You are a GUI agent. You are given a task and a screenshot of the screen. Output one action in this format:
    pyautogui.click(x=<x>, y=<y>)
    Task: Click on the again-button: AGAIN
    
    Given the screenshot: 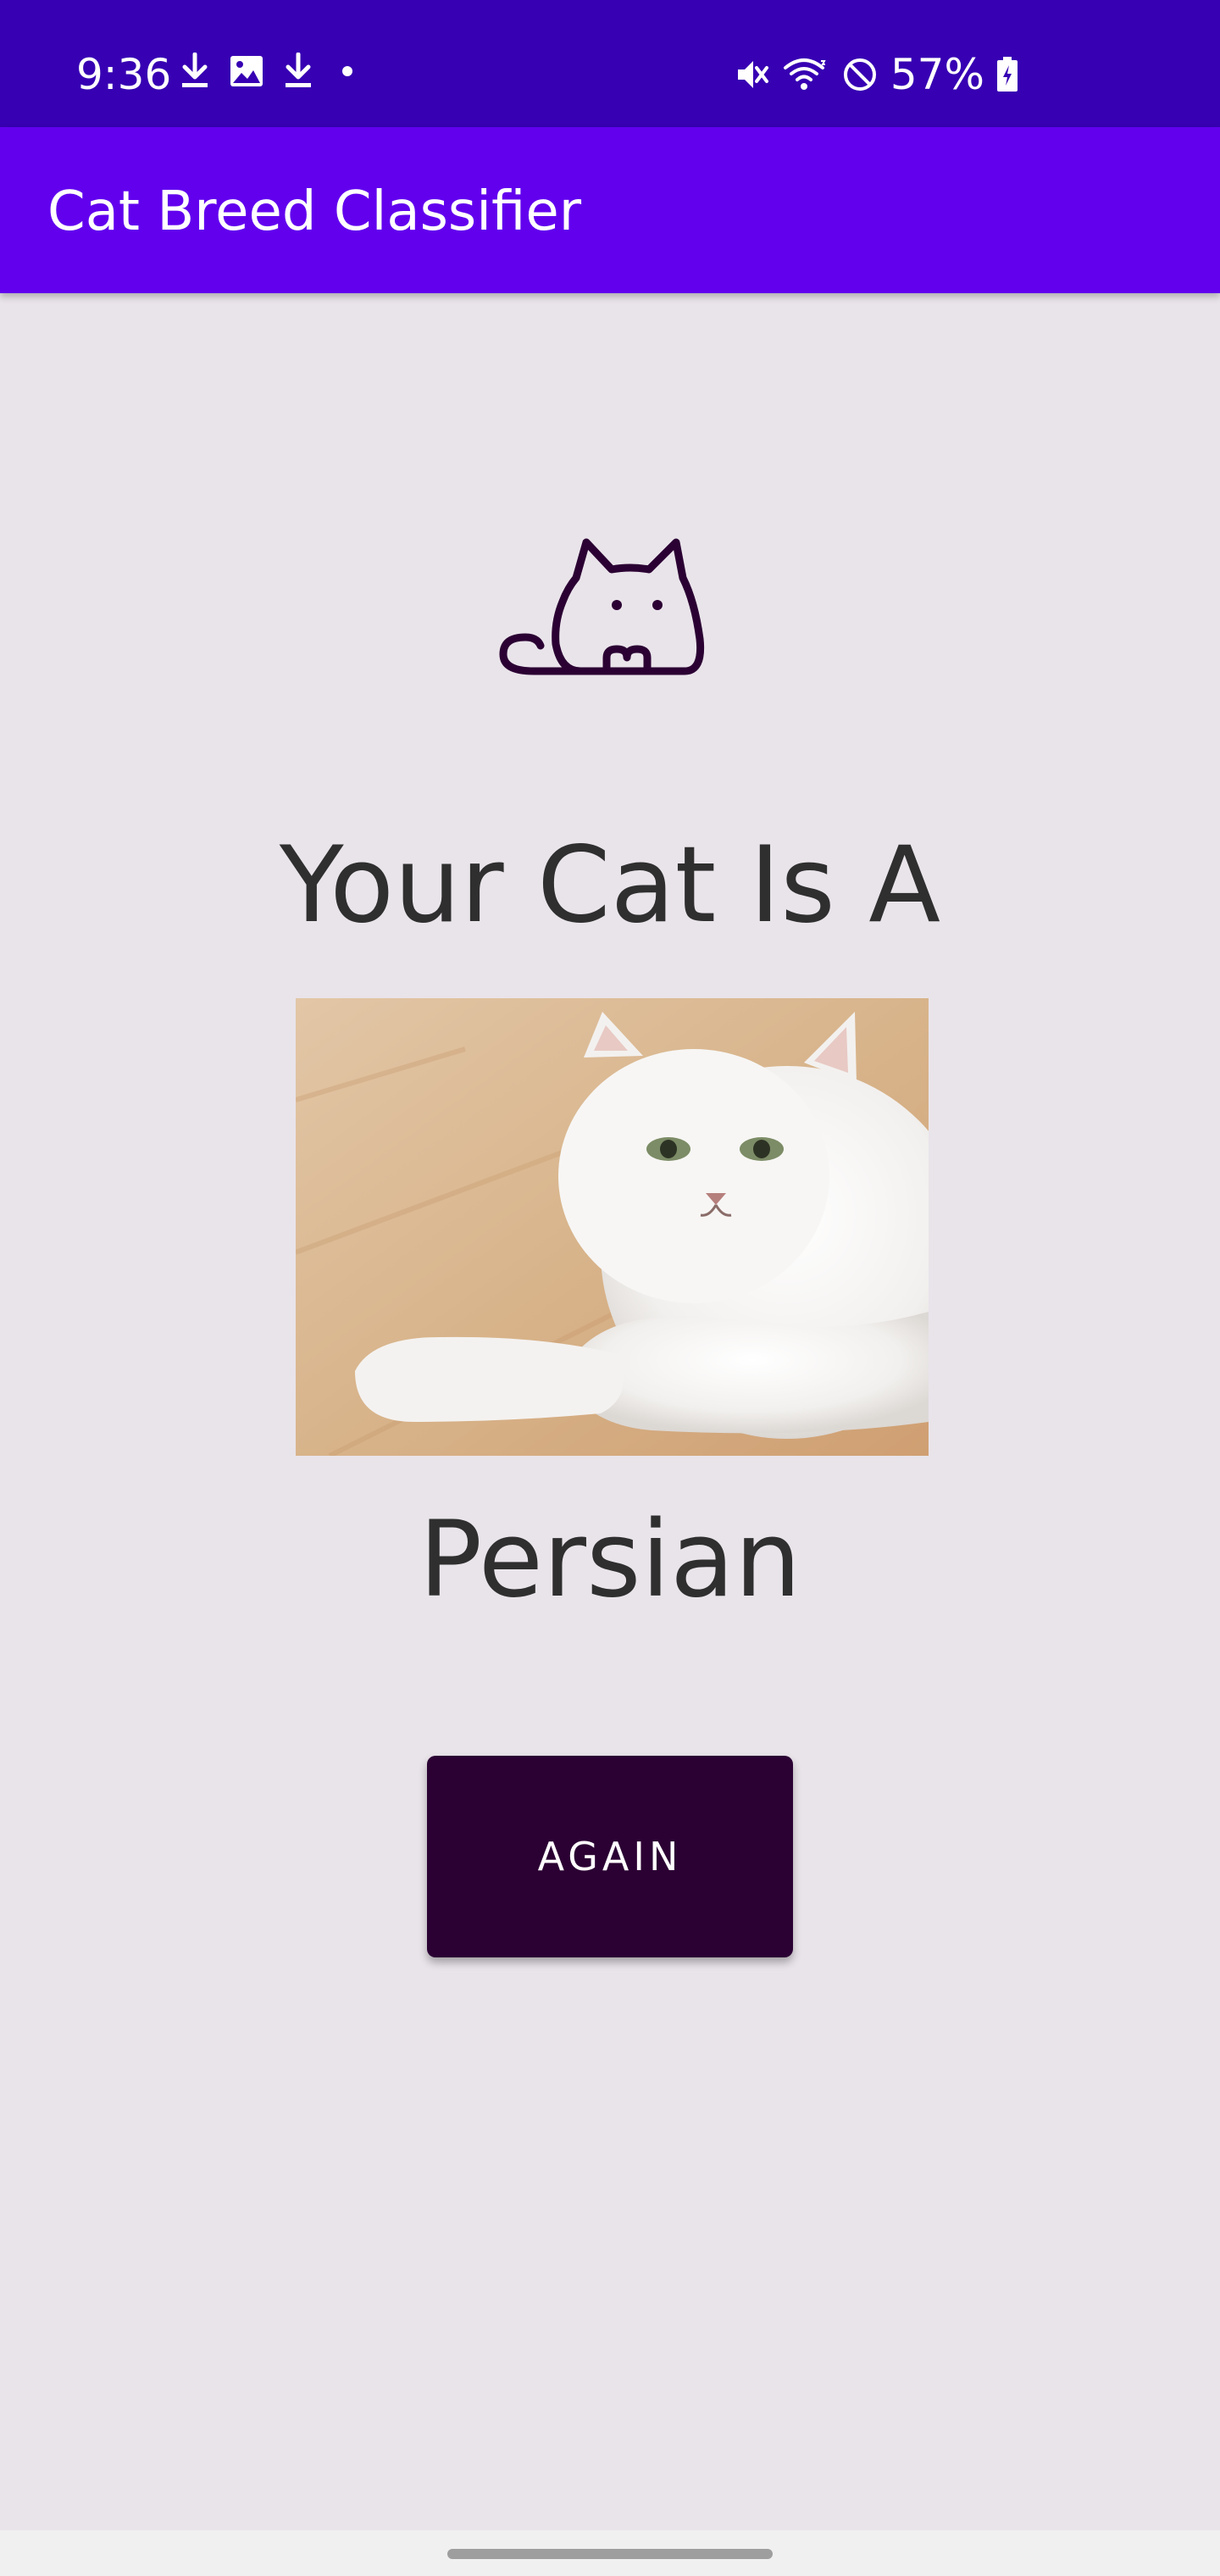 What is the action you would take?
    pyautogui.click(x=610, y=1856)
    